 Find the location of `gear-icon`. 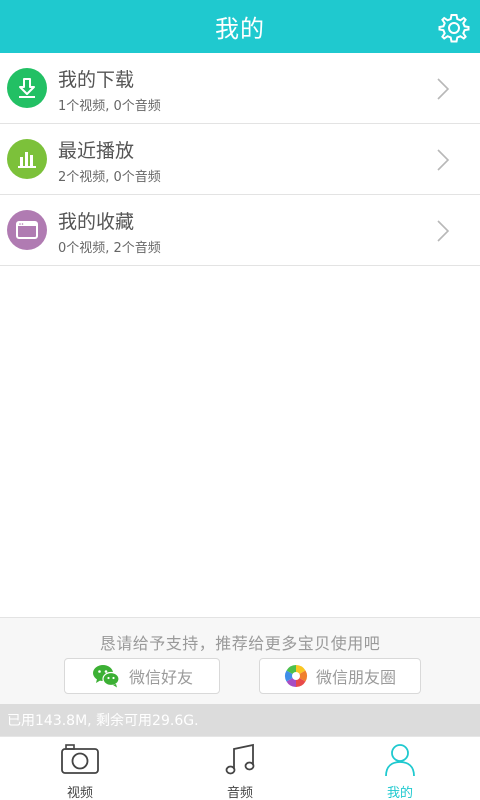

gear-icon is located at coordinates (454, 28).